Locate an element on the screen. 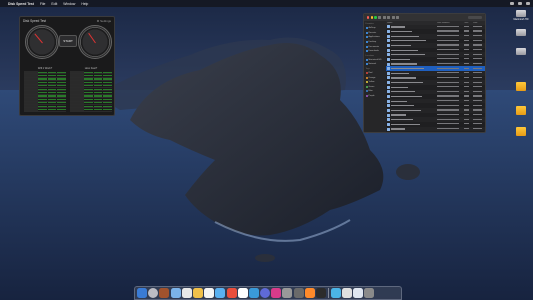 The height and width of the screenshot is (300, 533). column-kind: Kind is located at coordinates (479, 23).